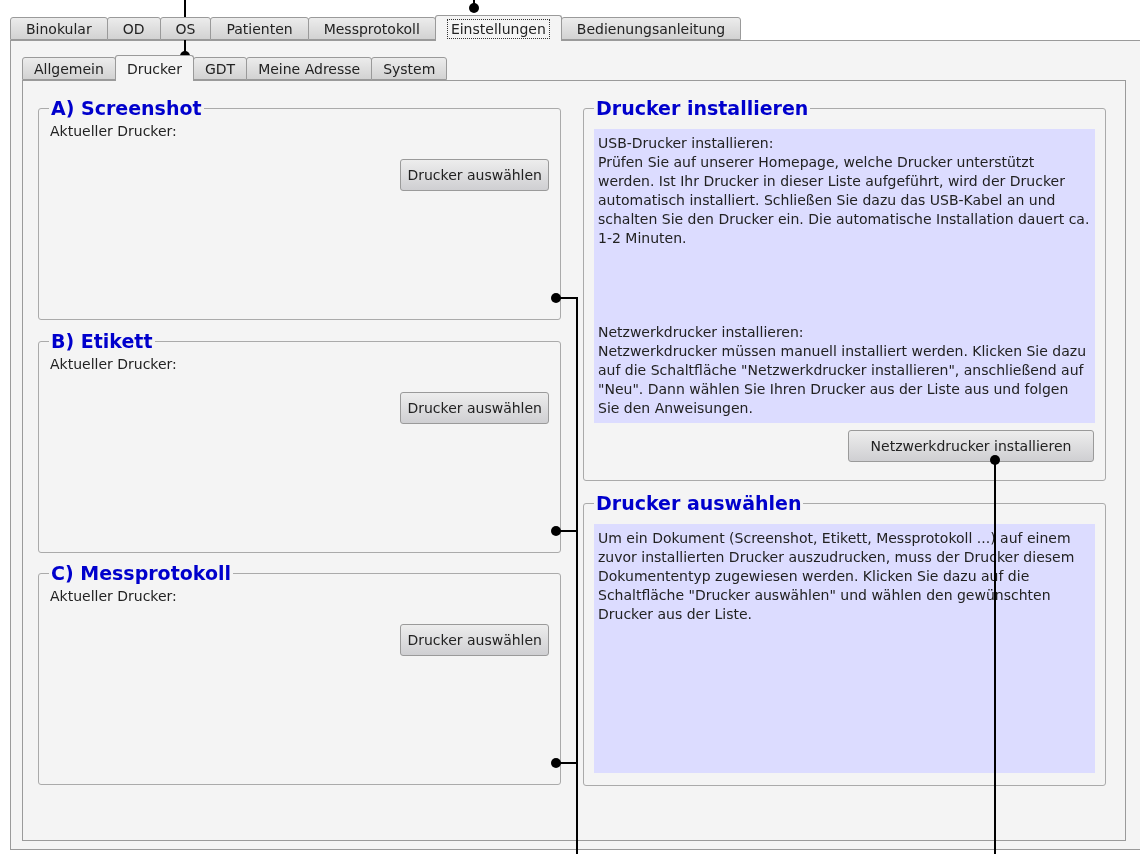 The height and width of the screenshot is (854, 1140). Describe the element at coordinates (69, 68) in the screenshot. I see `tab: Allgemein` at that location.